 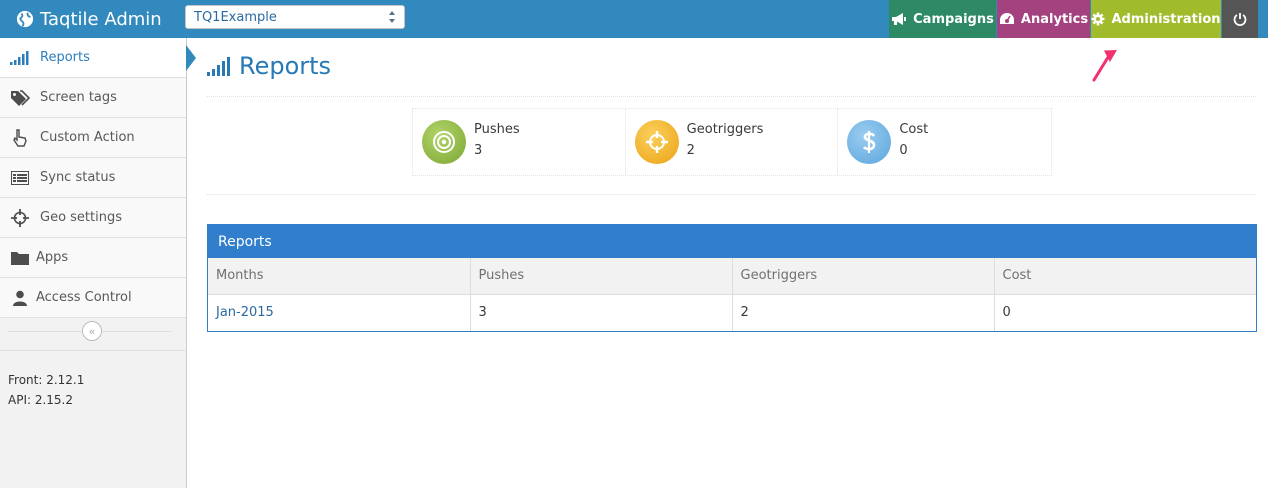 I want to click on table-cell: 3, so click(x=601, y=312).